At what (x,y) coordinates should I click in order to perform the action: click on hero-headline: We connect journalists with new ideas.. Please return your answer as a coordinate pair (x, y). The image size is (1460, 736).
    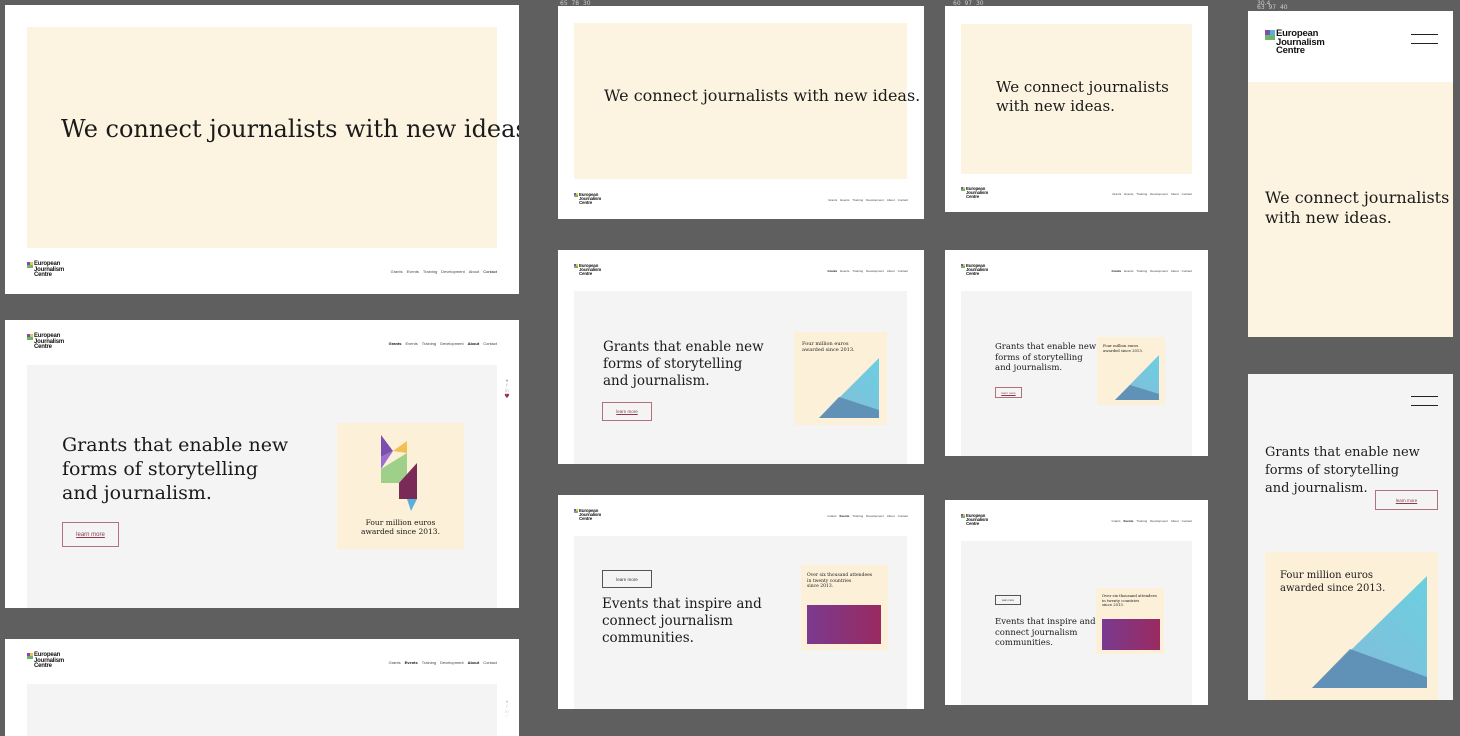
    Looking at the image, I should click on (1082, 97).